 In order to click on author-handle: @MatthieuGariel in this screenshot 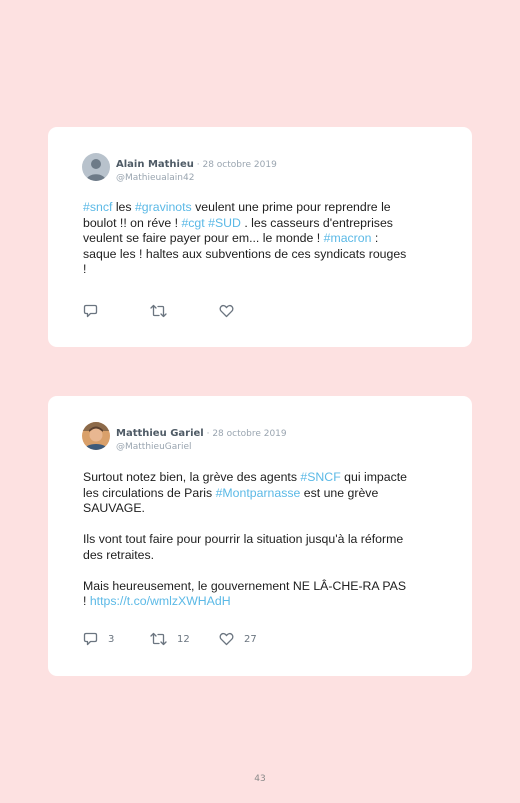, I will do `click(201, 447)`.